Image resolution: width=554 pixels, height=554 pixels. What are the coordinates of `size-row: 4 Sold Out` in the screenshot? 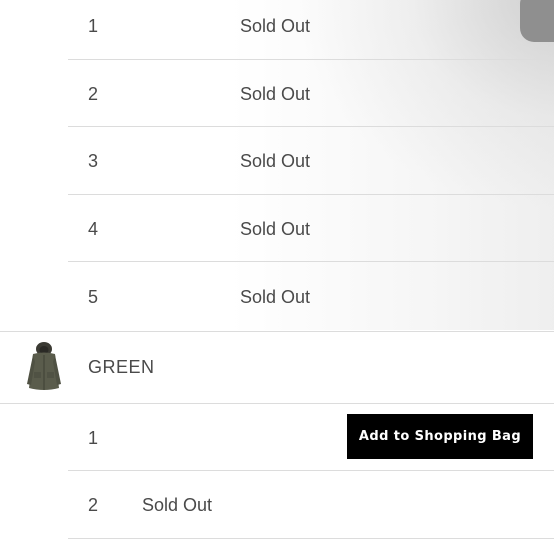 It's located at (311, 228).